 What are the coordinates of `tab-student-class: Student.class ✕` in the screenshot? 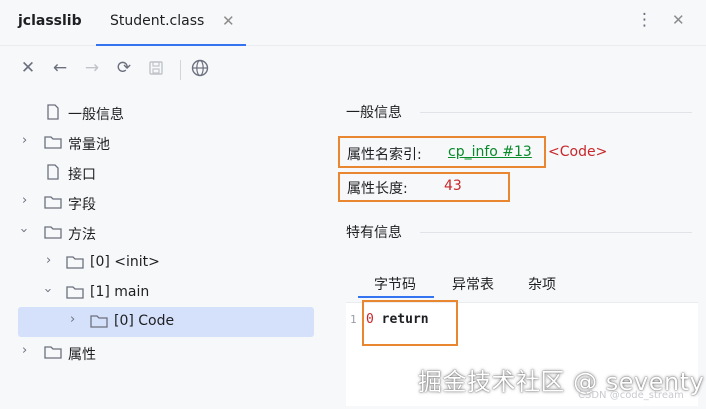 It's located at (171, 23).